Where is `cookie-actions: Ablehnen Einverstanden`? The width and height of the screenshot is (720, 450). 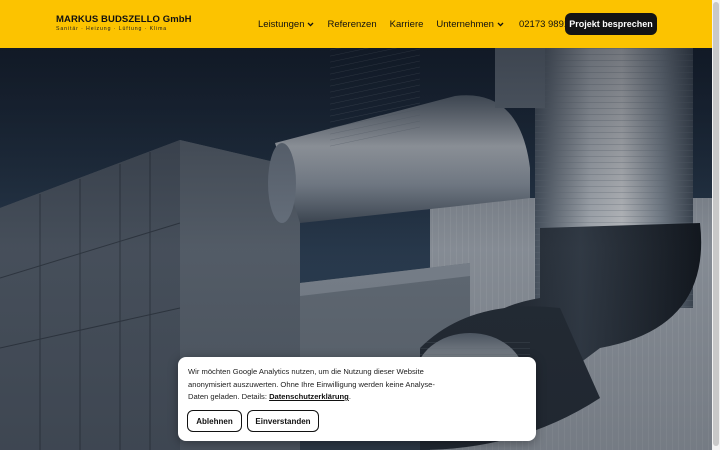 cookie-actions: Ablehnen Einverstanden is located at coordinates (253, 421).